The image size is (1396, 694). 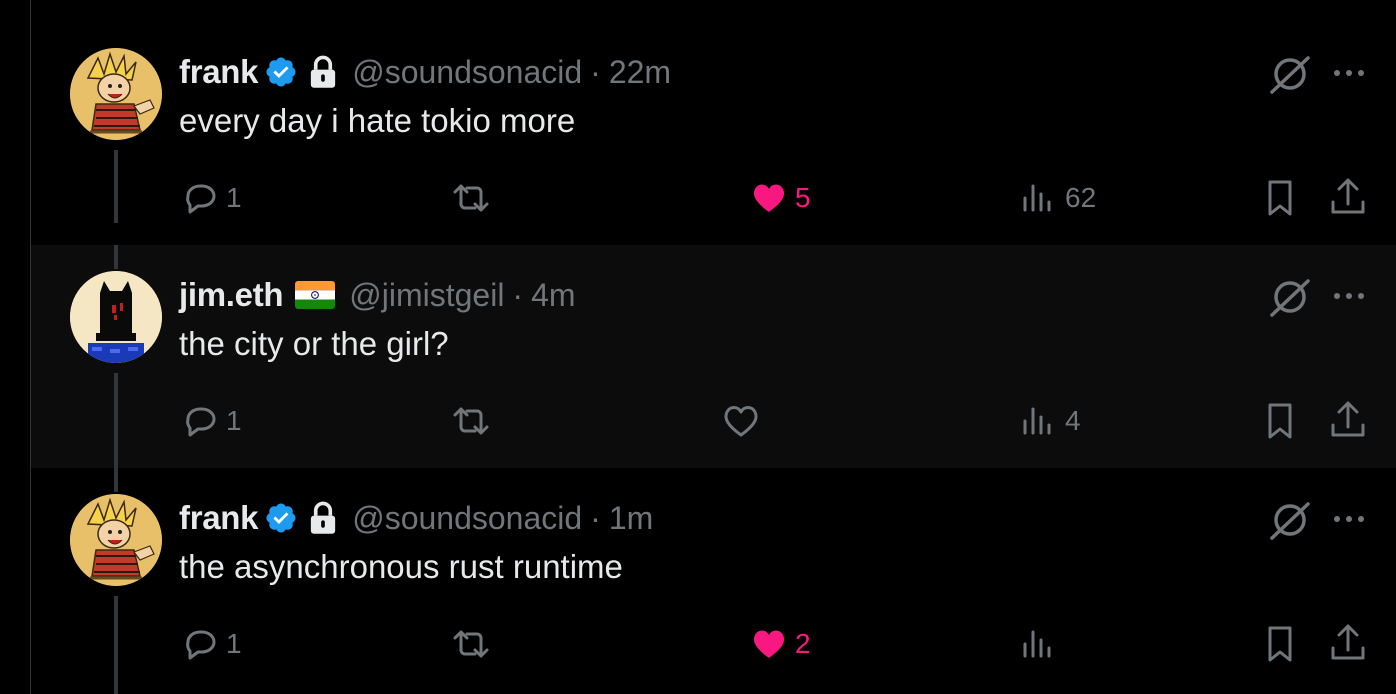 I want to click on views-button: 4, so click(x=1050, y=421).